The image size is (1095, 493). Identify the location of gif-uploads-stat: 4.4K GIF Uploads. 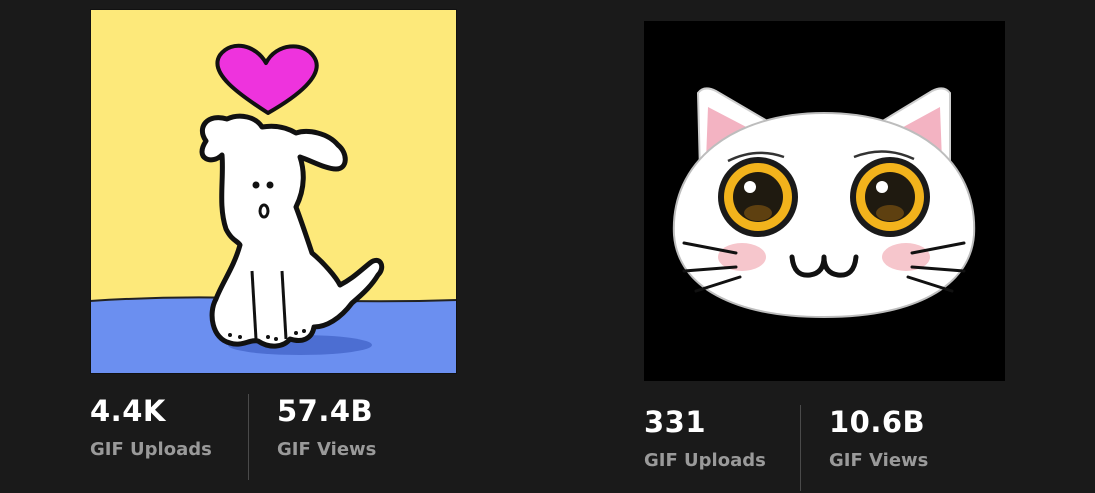
(155, 428).